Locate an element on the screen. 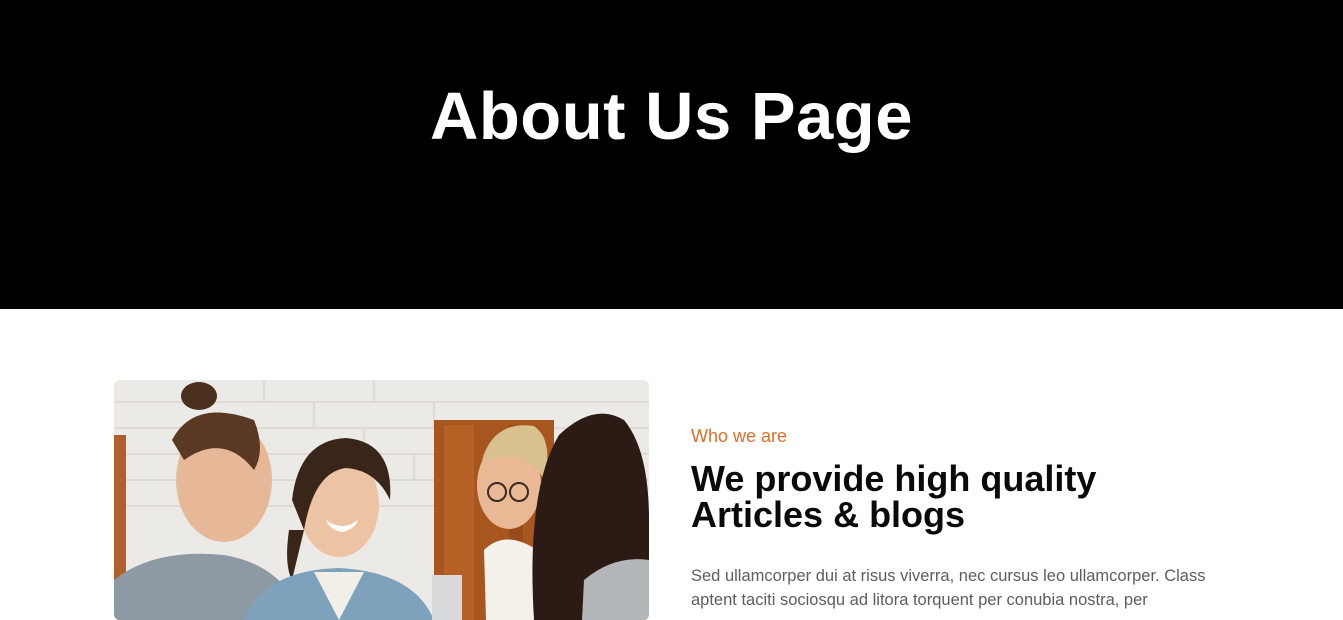 The width and height of the screenshot is (1343, 620). section-heading-line-2: Articles & blogs is located at coordinates (828, 514).